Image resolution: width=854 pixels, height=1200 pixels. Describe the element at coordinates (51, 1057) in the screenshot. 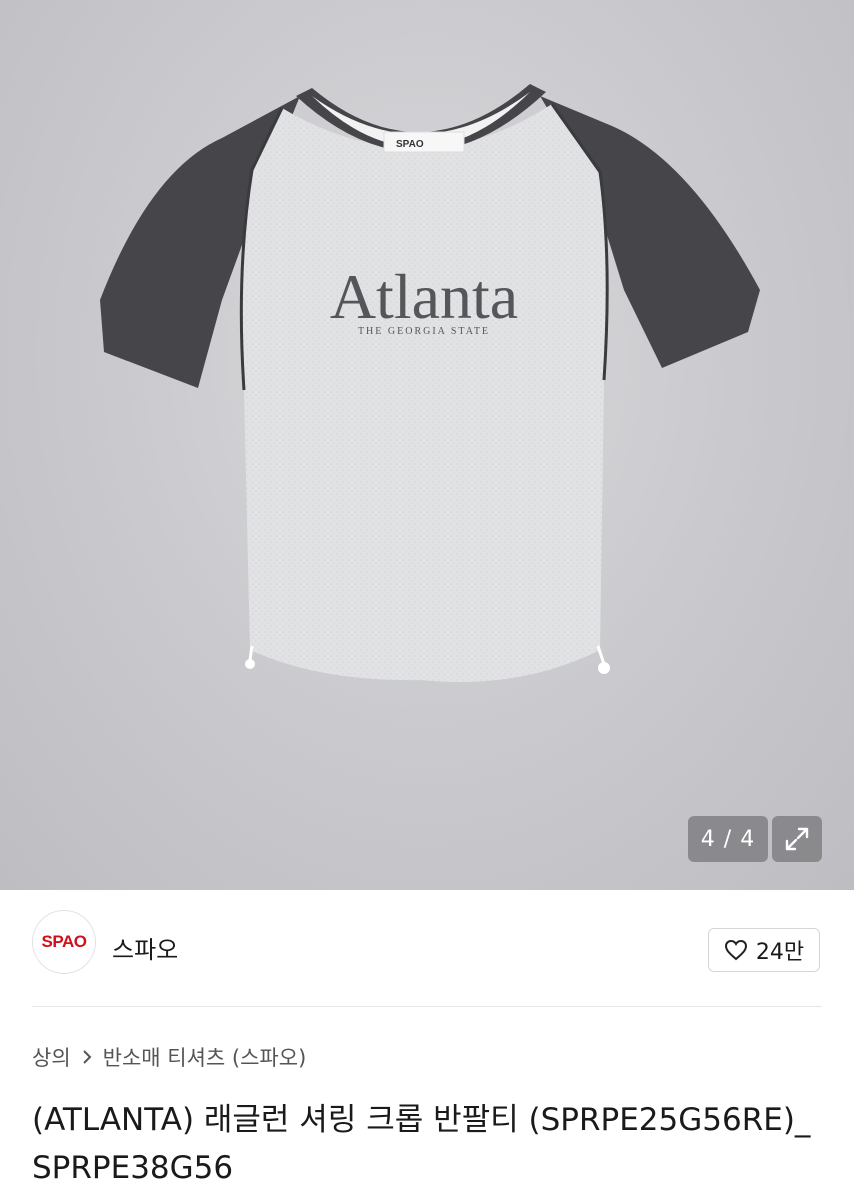

I see `breadcrumb-item-category: 상의` at that location.